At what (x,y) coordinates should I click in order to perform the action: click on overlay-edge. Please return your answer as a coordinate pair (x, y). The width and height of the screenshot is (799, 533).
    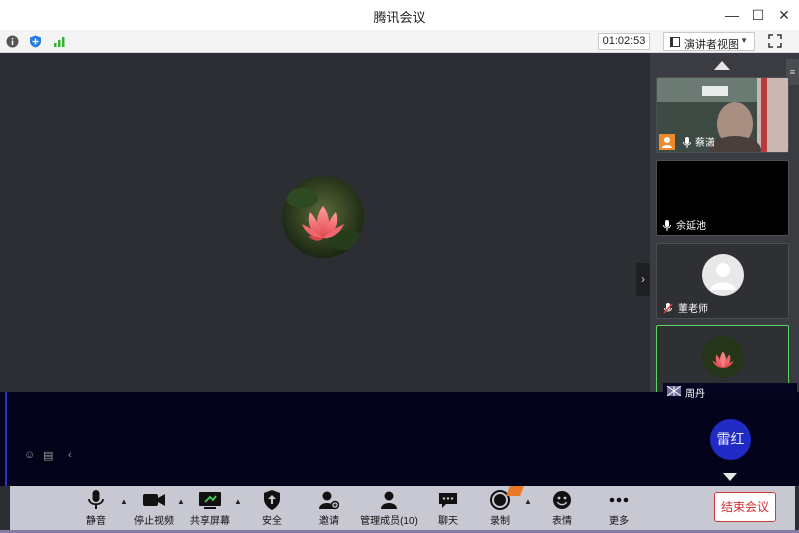
    Looking at the image, I should click on (6, 439).